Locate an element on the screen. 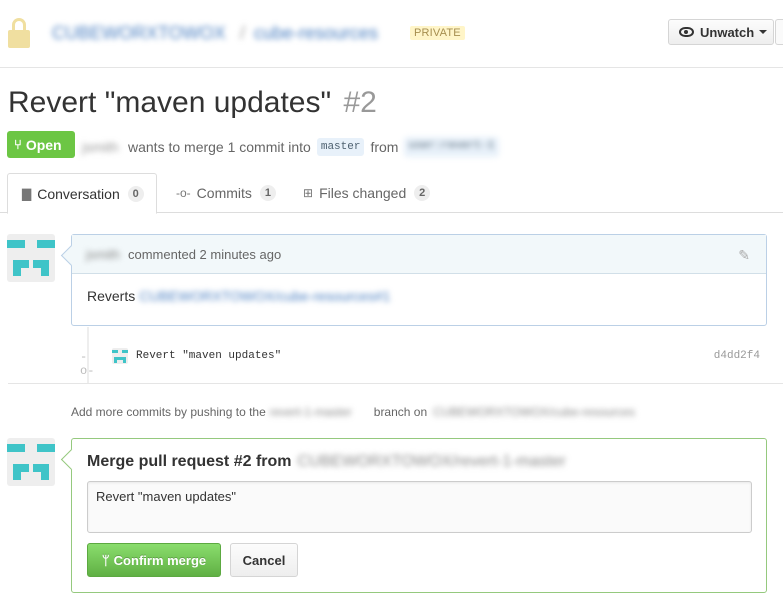 This screenshot has height=604, width=783. repo-name-link: cube-resources is located at coordinates (316, 33).